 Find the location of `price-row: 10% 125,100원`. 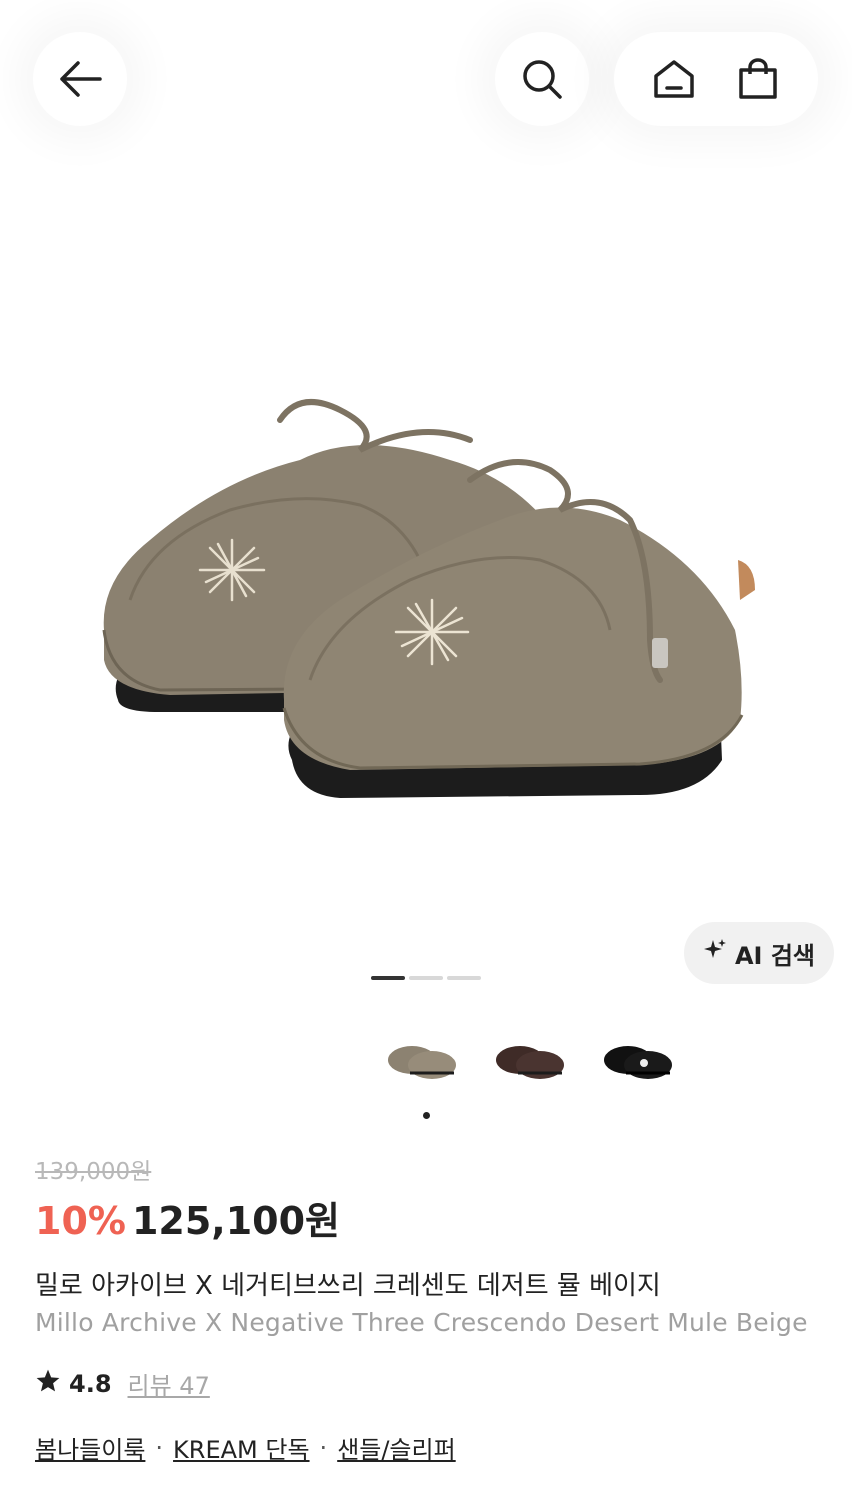

price-row: 10% 125,100원 is located at coordinates (187, 1217).